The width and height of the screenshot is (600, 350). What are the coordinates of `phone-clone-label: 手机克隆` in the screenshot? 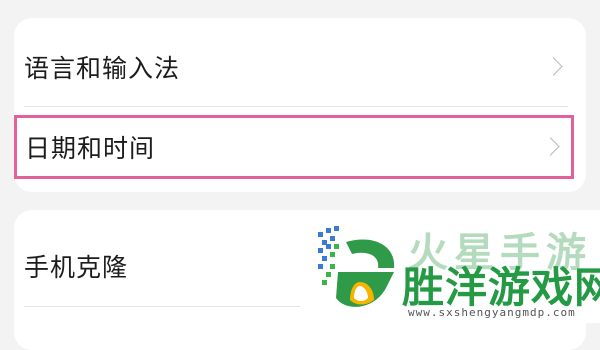 It's located at (76, 267).